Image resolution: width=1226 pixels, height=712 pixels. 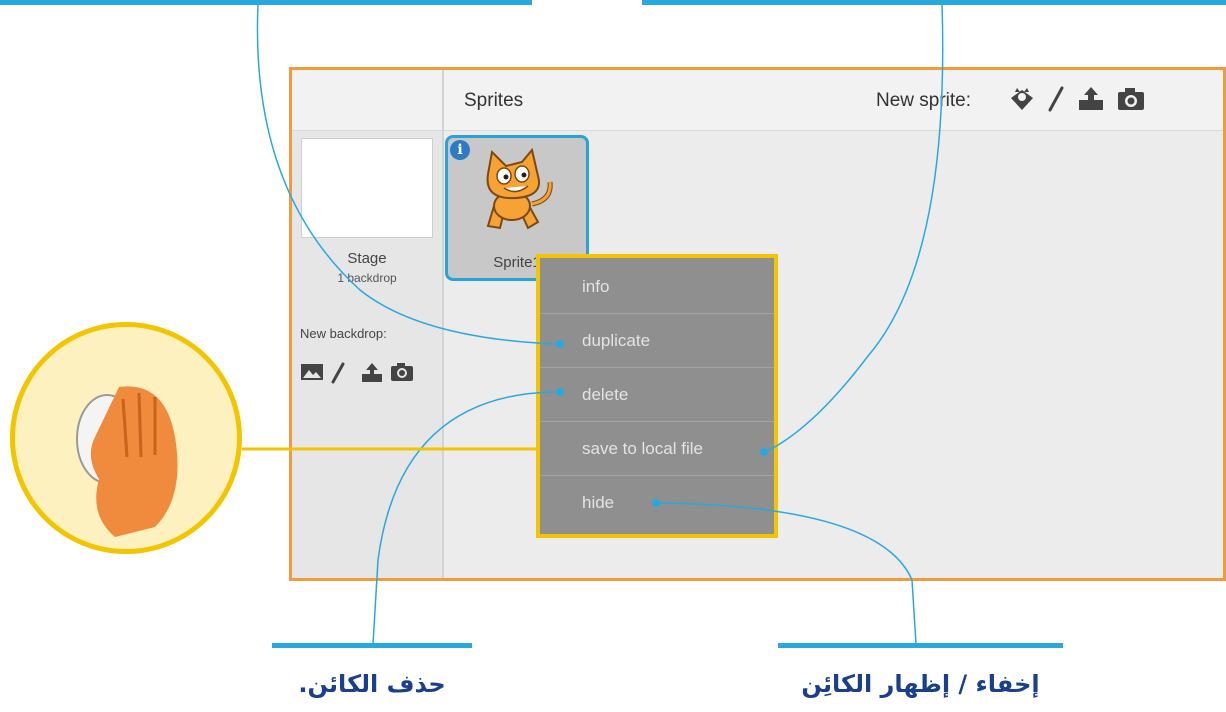 I want to click on callout-bar-bottom-left, so click(x=372, y=645).